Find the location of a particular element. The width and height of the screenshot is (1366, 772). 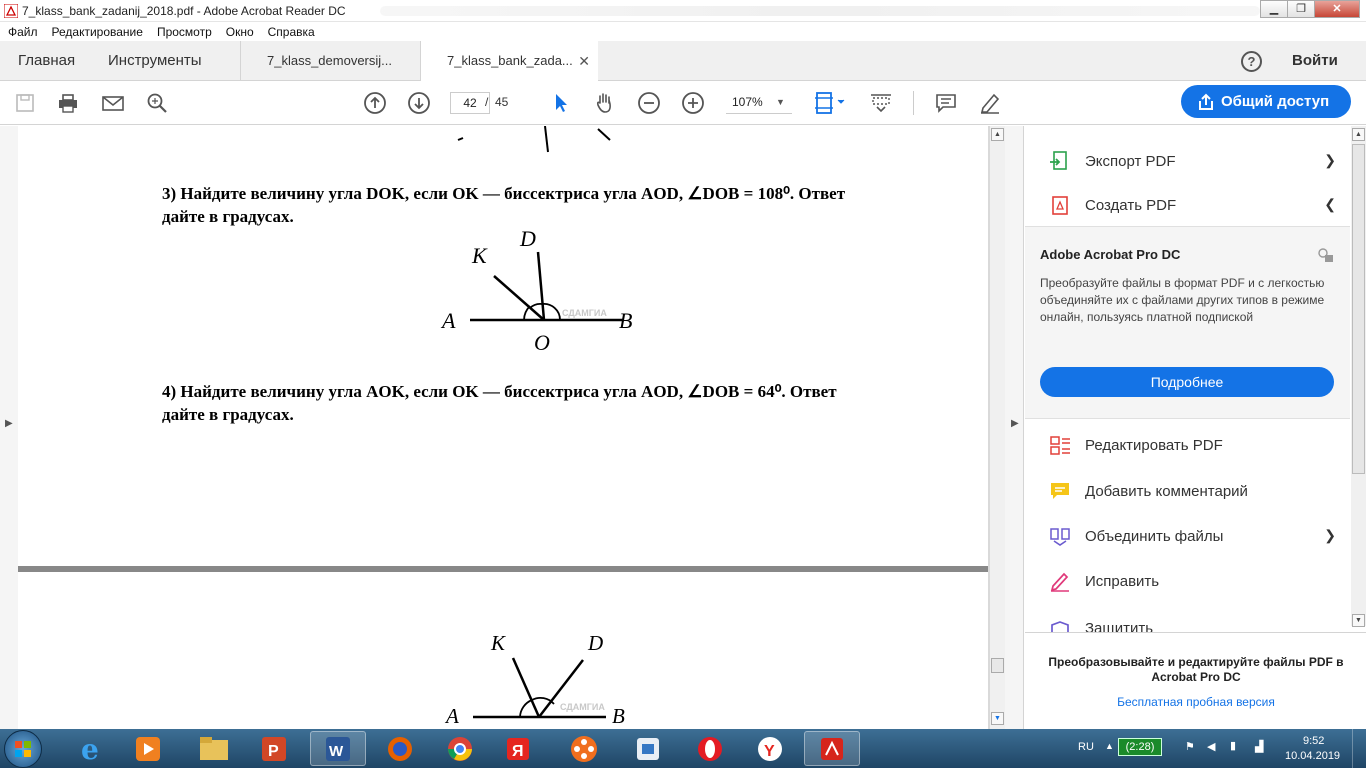

export-pdf-label: Экспорт PDF is located at coordinates (1130, 161).